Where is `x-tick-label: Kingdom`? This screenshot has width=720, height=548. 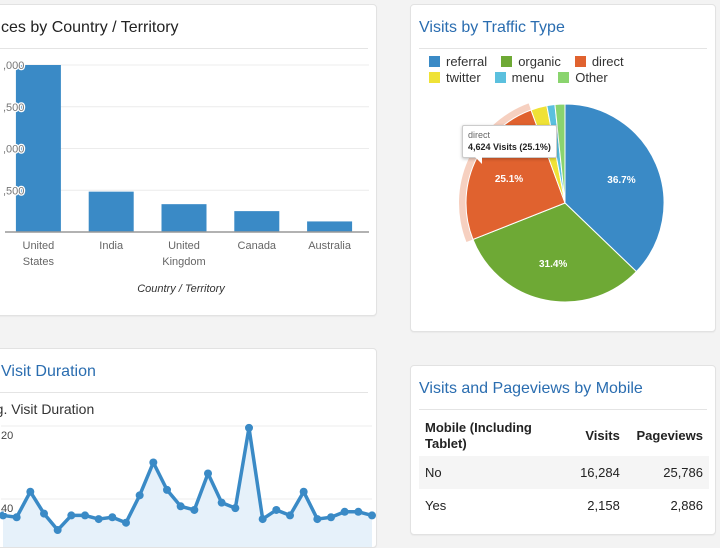
x-tick-label: Kingdom is located at coordinates (183, 262).